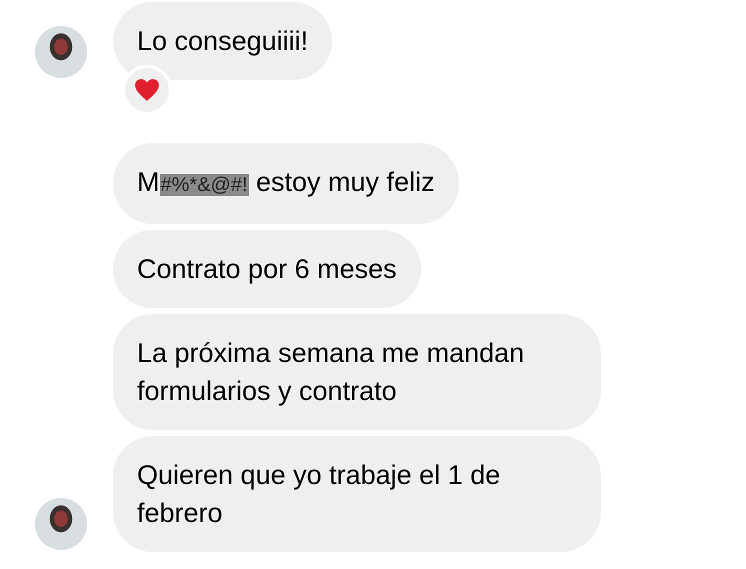 This screenshot has width=746, height=569. Describe the element at coordinates (357, 494) in the screenshot. I see `message-bubble: Quieren que yo trabaje el 1 de febrero` at that location.